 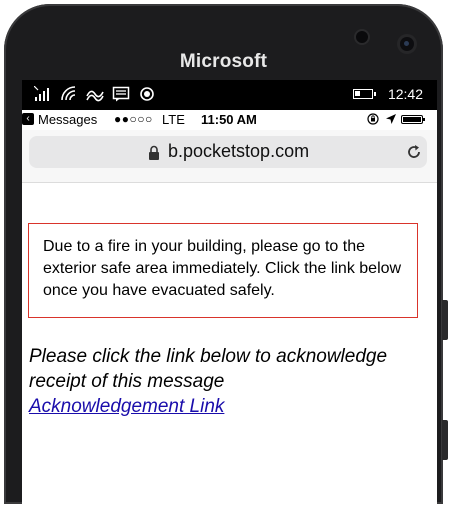 What do you see at coordinates (126, 406) in the screenshot?
I see `acknowledgement-link: Acknowledgement Link` at bounding box center [126, 406].